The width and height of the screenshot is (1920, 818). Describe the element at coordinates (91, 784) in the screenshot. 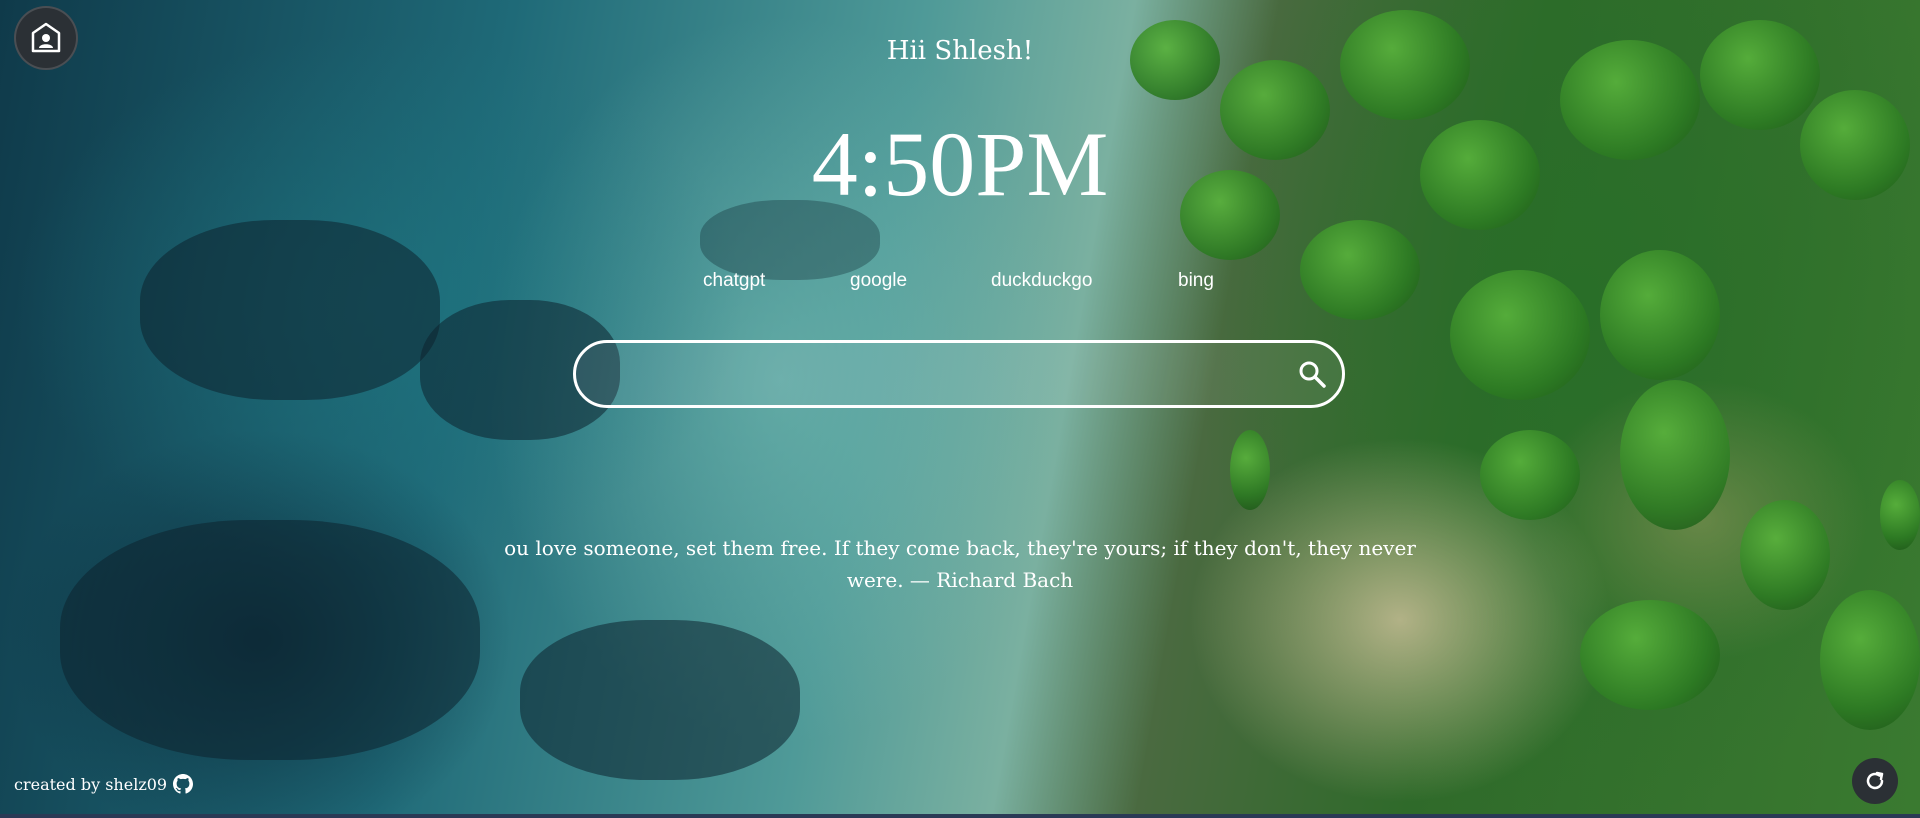

I see `credit-text: created by shelz09` at that location.